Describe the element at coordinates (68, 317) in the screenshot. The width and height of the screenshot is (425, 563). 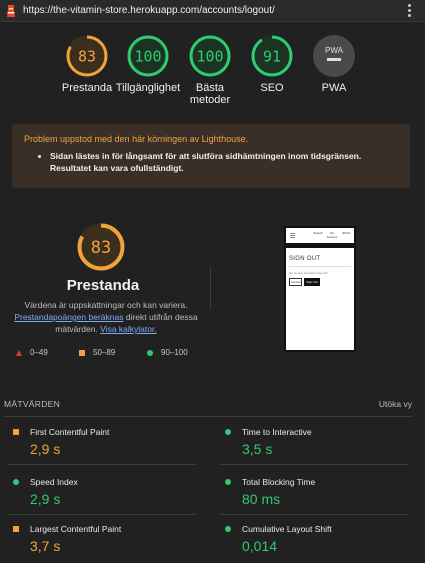
I see `performance-score-link: Prestandapoängen beräknas` at that location.